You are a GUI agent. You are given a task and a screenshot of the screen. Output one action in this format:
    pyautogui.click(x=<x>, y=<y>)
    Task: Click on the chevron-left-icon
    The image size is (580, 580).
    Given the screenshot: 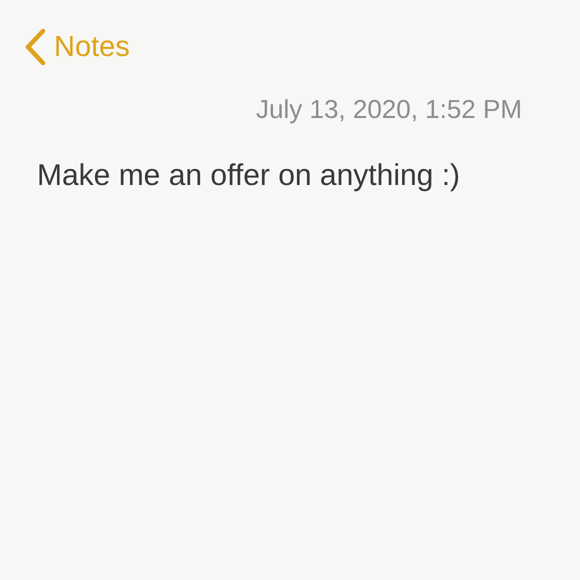 What is the action you would take?
    pyautogui.click(x=35, y=47)
    